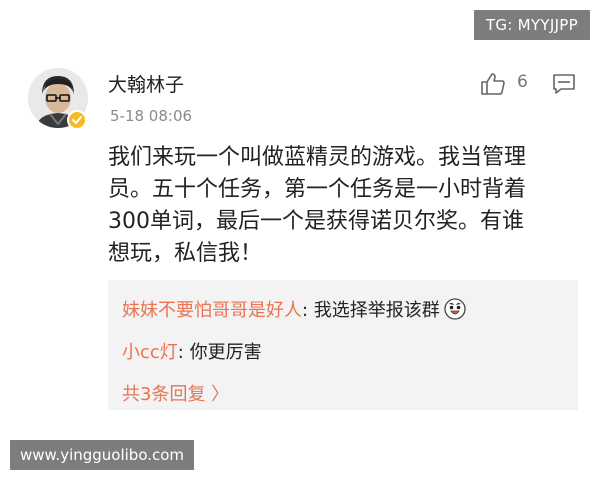  I want to click on post-line: 员。五十个任务，第一个任务是一小时背着, so click(317, 189).